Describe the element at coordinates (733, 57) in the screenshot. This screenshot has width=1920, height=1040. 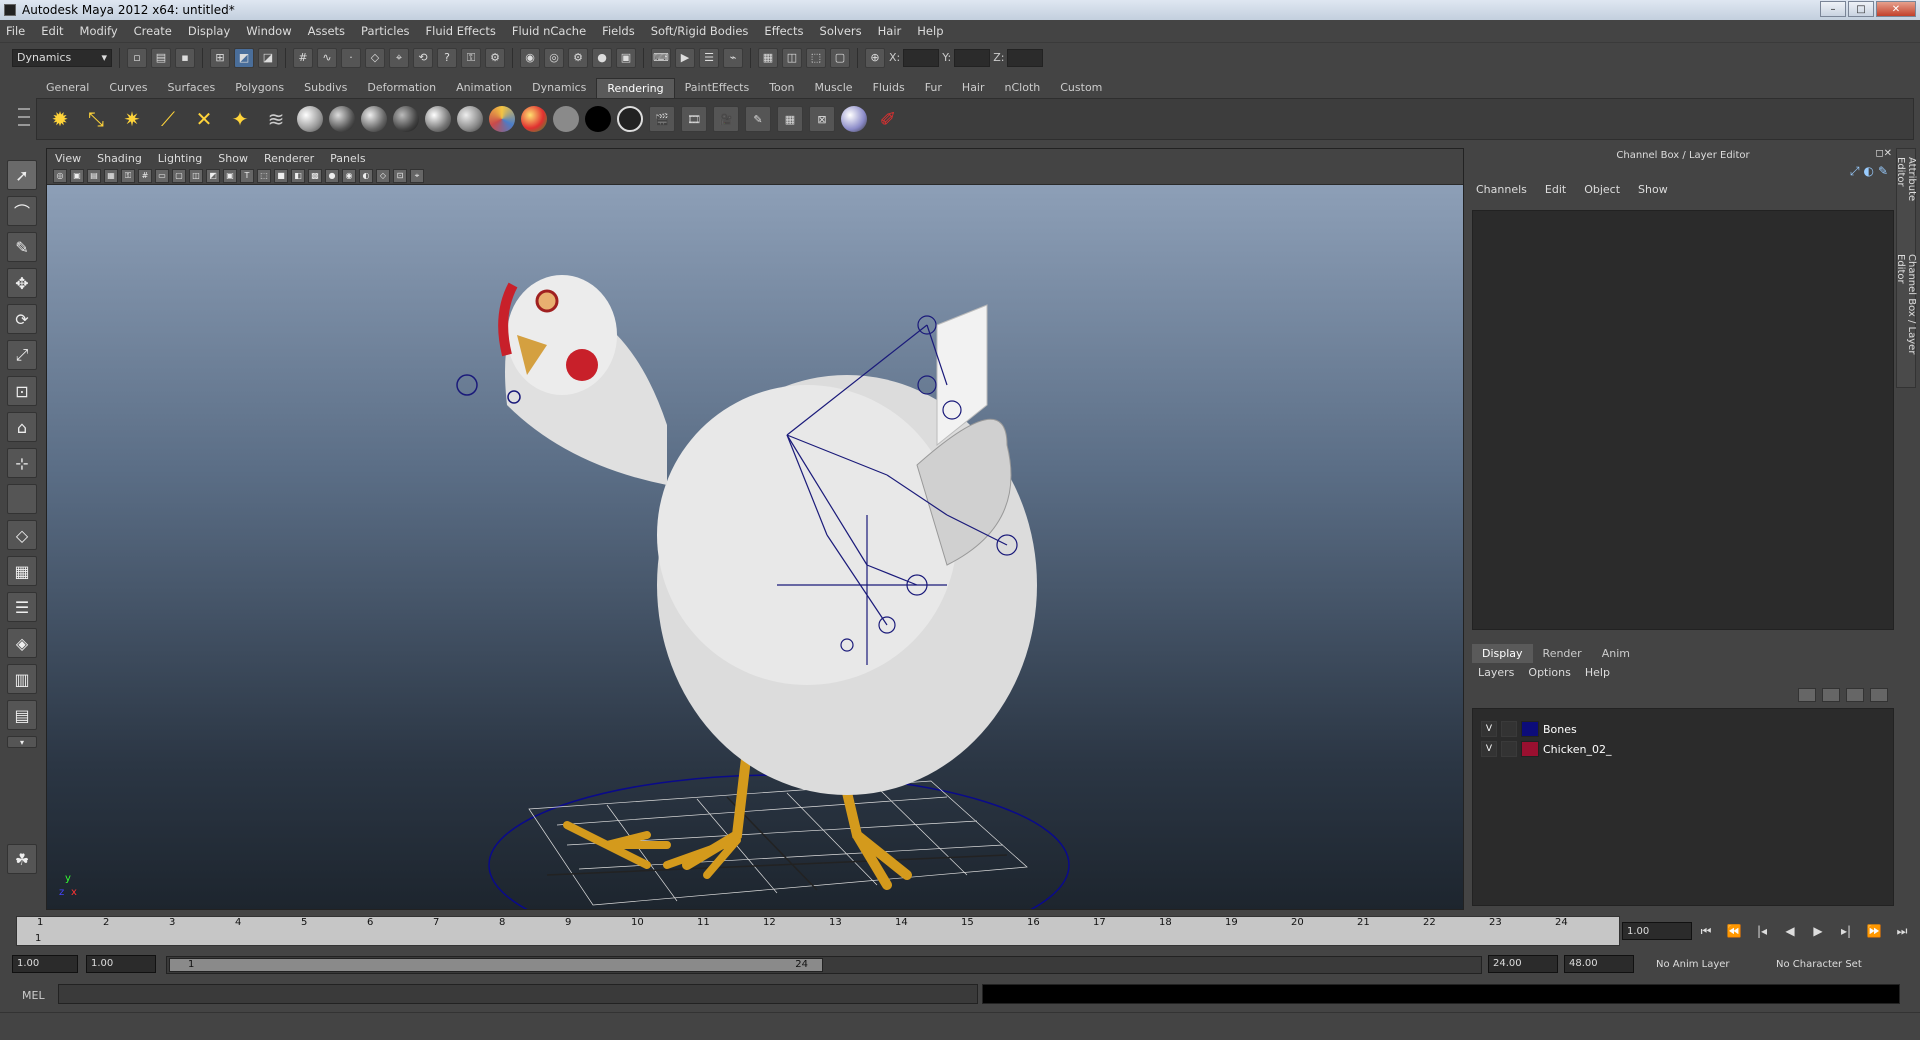
I see `graph-editor-icon: ⌁` at that location.